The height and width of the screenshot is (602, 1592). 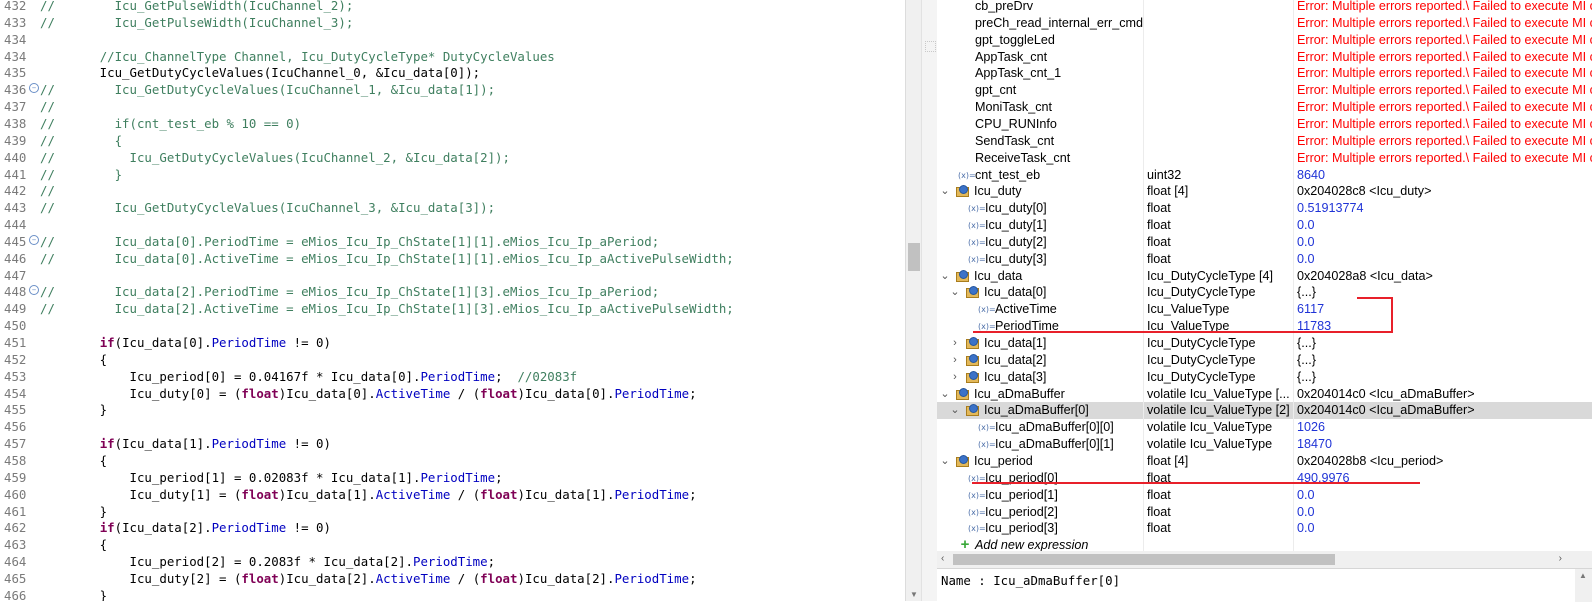 I want to click on expression-value-cell: 18470, so click(x=1444, y=444).